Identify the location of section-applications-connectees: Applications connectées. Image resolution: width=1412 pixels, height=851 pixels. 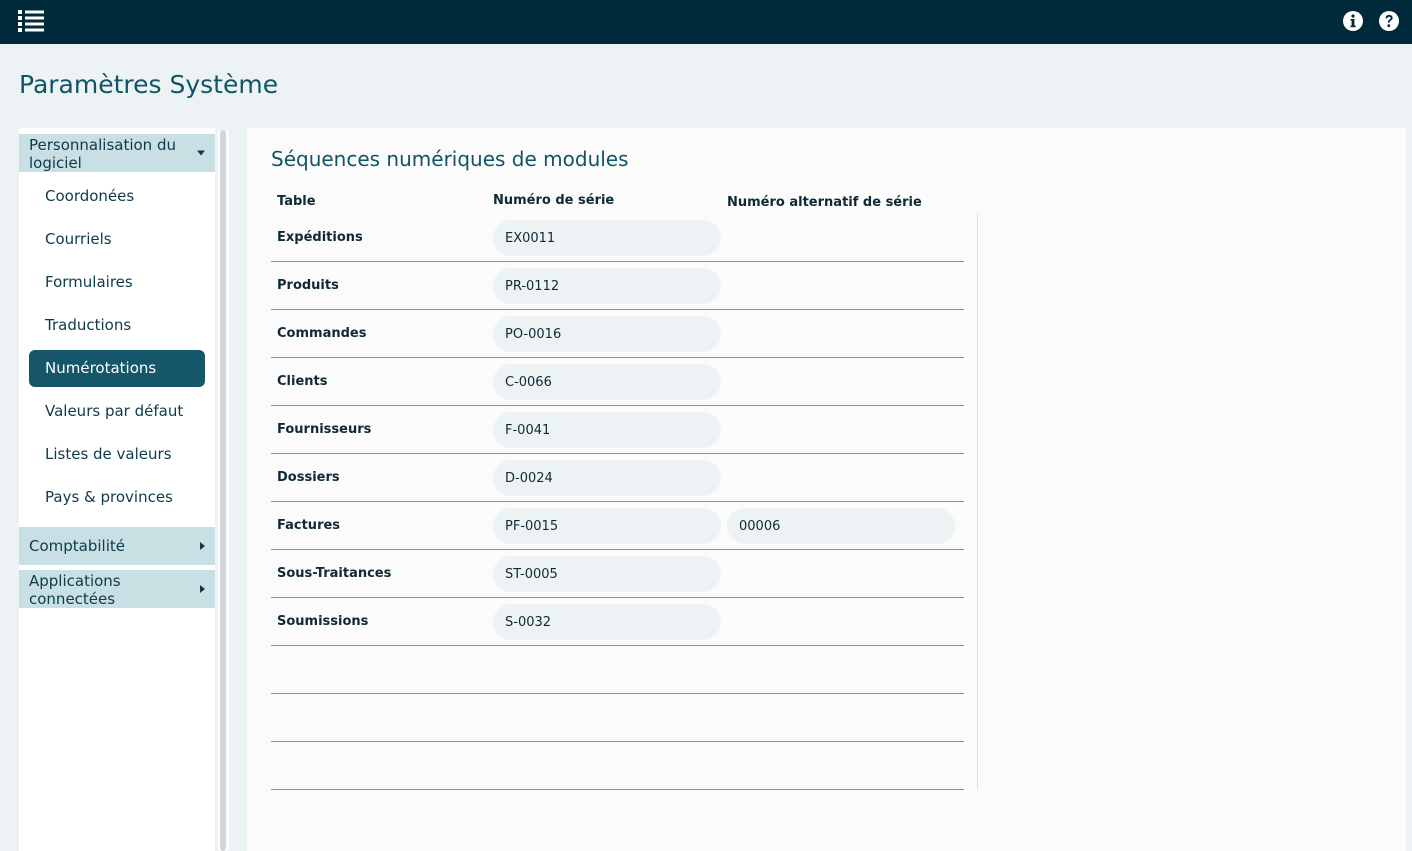
(117, 589).